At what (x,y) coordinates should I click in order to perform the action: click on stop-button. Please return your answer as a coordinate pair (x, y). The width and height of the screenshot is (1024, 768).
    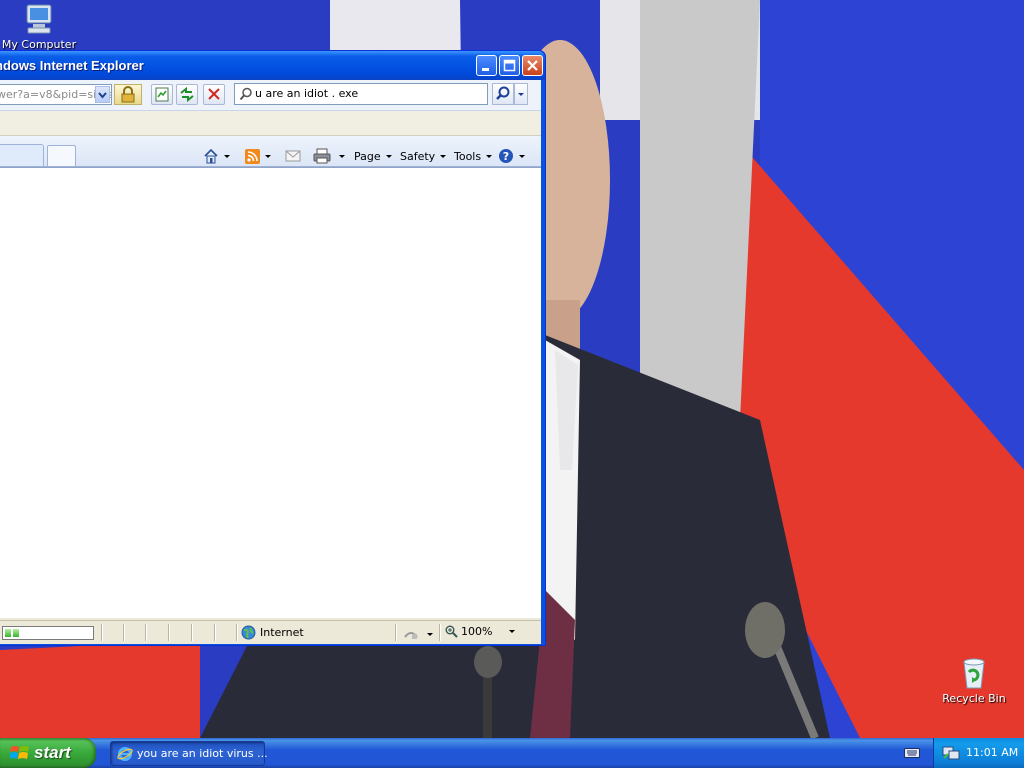
    Looking at the image, I should click on (214, 94).